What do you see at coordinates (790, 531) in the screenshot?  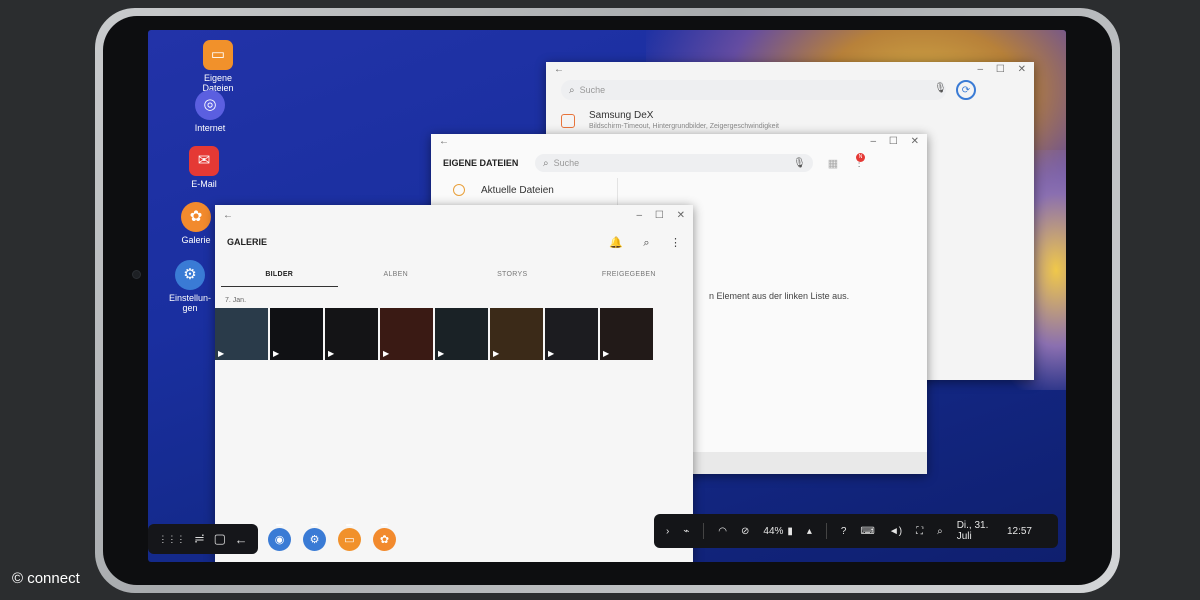 I see `battery-icon: ▮` at bounding box center [790, 531].